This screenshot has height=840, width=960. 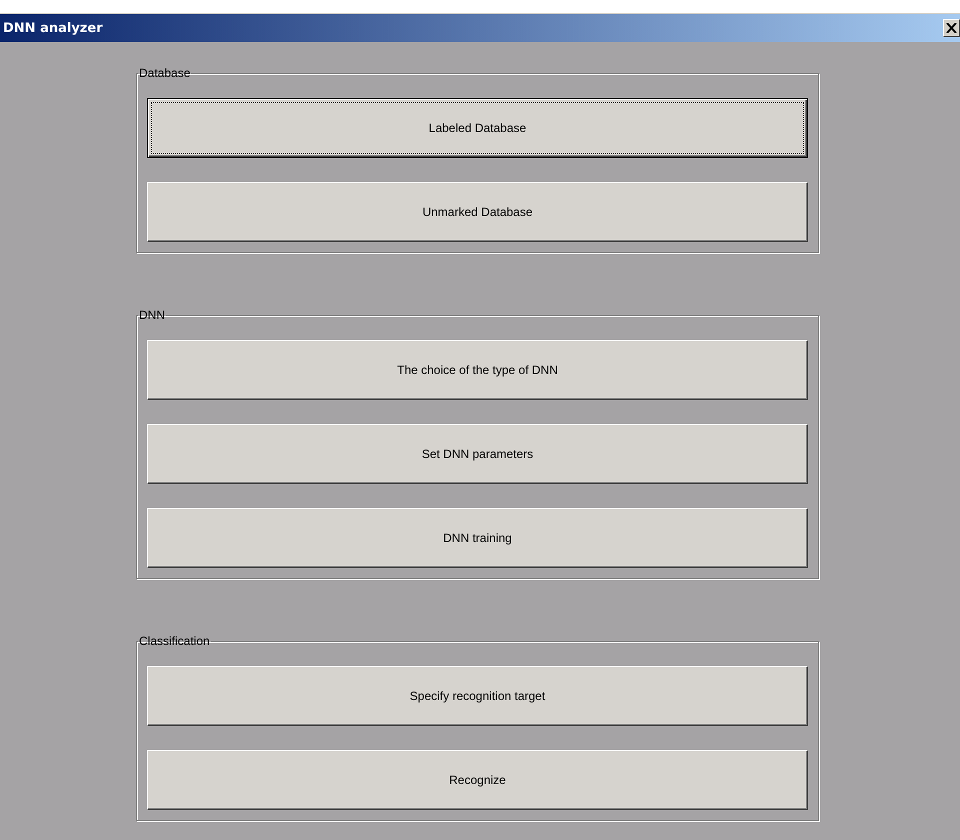 What do you see at coordinates (477, 538) in the screenshot?
I see `action-button: DNN training` at bounding box center [477, 538].